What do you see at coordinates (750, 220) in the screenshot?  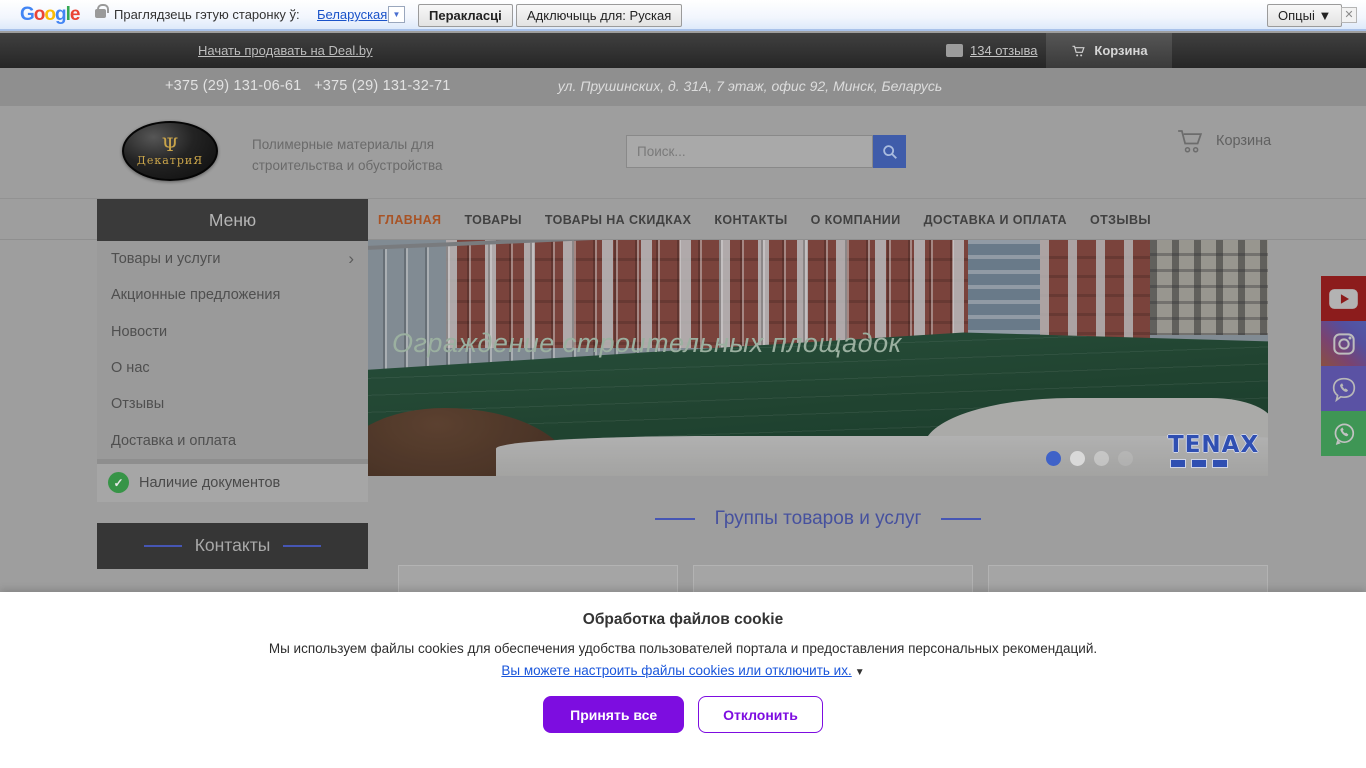 I see `nav-item-contacts: КОНТАКТЫ` at bounding box center [750, 220].